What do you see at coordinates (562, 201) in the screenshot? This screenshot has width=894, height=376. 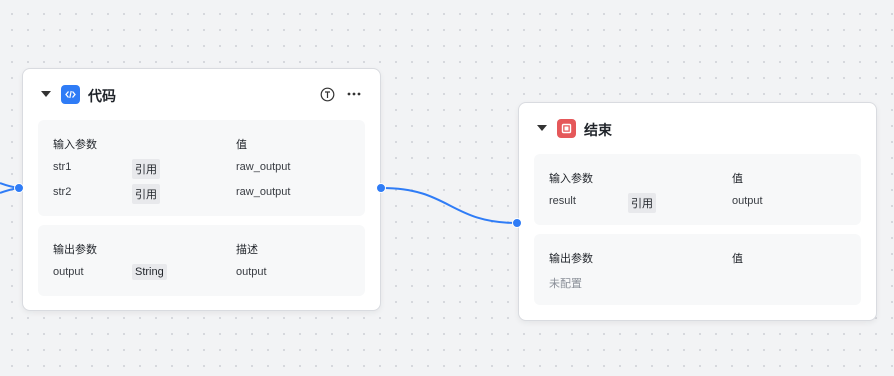 I see `param-name: result` at bounding box center [562, 201].